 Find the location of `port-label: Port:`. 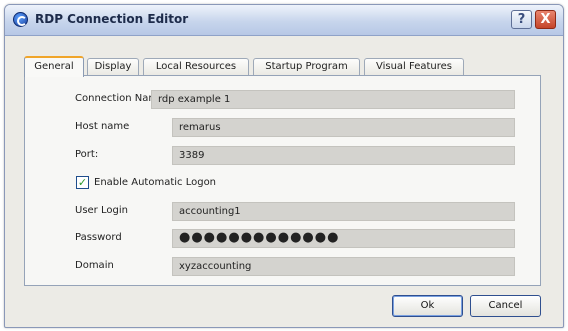

port-label: Port: is located at coordinates (87, 154).